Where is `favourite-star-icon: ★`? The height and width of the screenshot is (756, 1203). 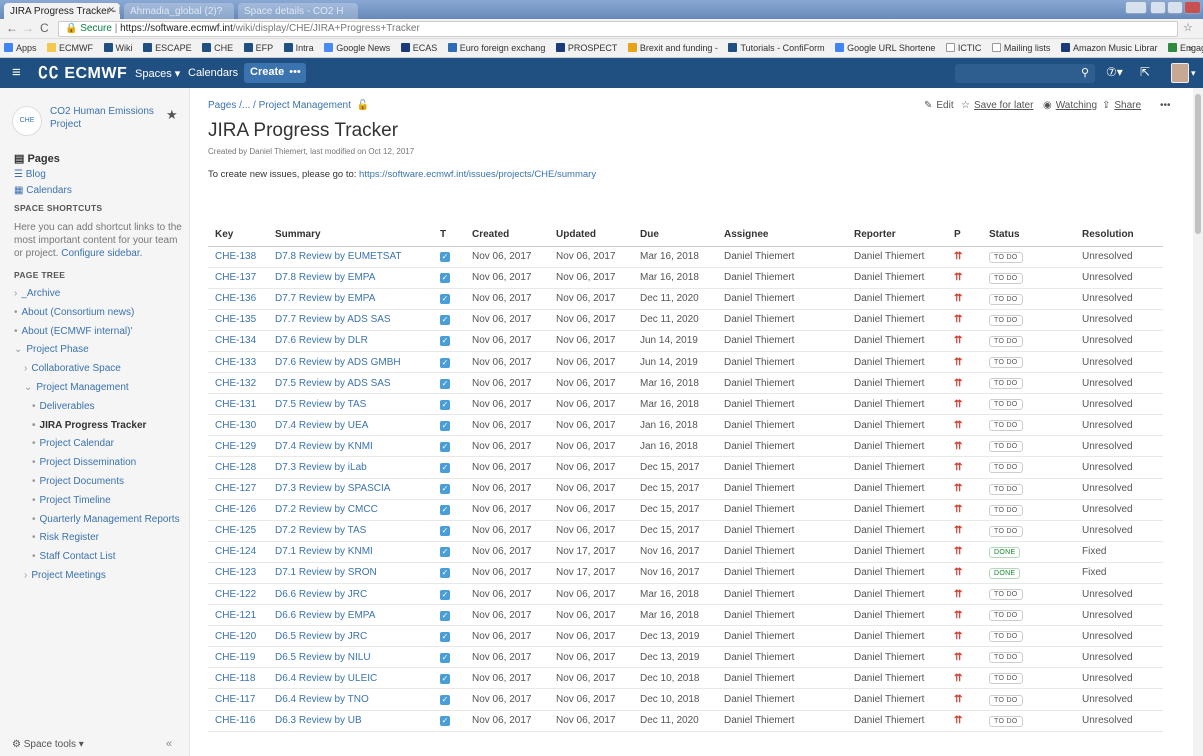
favourite-star-icon: ★ is located at coordinates (172, 115).